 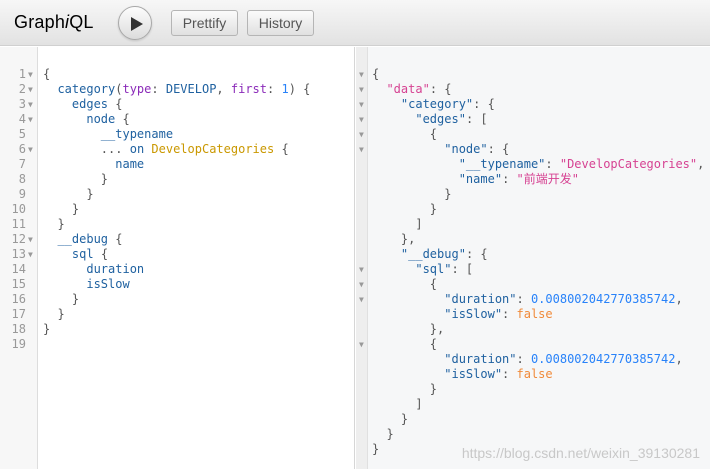 I want to click on code-line: {, so click(x=47, y=74).